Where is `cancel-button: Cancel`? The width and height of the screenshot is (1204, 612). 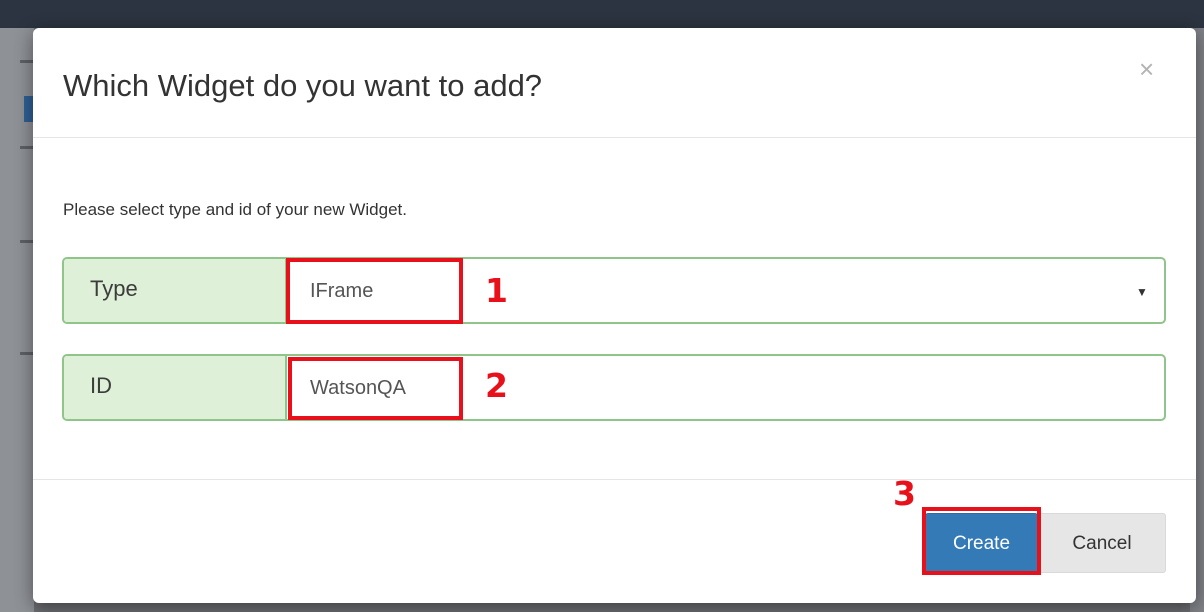
cancel-button: Cancel is located at coordinates (1102, 543).